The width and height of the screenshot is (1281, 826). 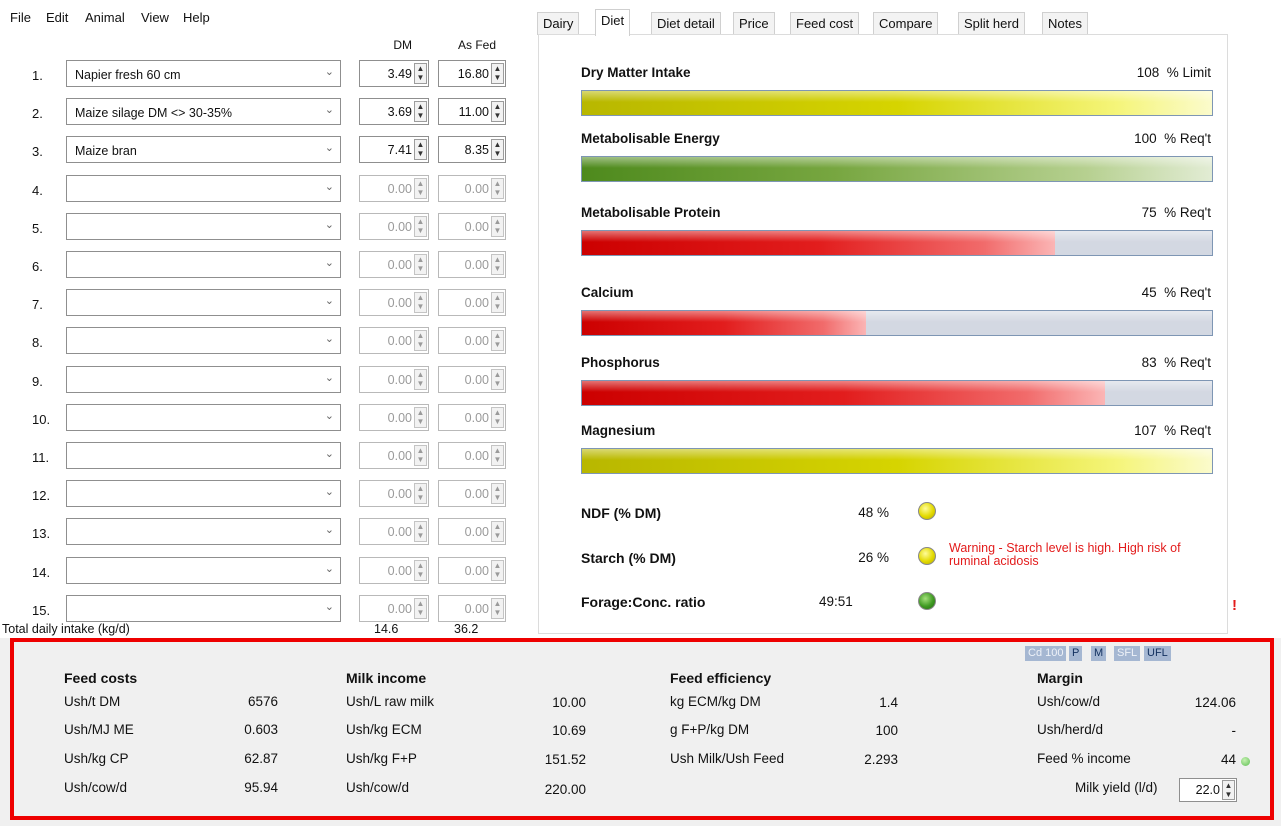 What do you see at coordinates (1065, 23) in the screenshot?
I see `tab-notes: Notes` at bounding box center [1065, 23].